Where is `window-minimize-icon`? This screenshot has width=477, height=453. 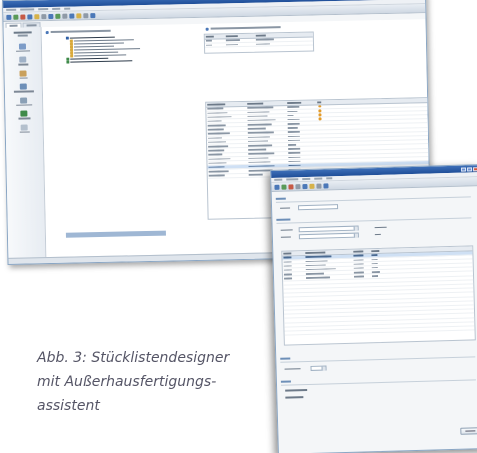 window-minimize-icon is located at coordinates (463, 169).